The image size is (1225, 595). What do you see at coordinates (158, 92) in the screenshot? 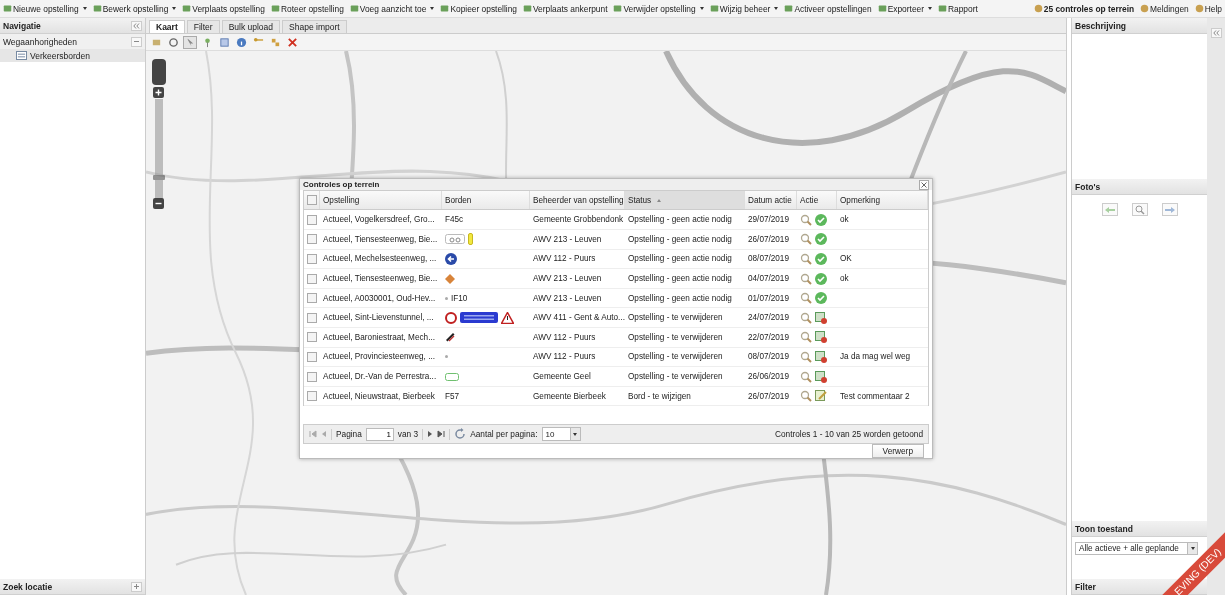
I see `zoom-in-button` at bounding box center [158, 92].